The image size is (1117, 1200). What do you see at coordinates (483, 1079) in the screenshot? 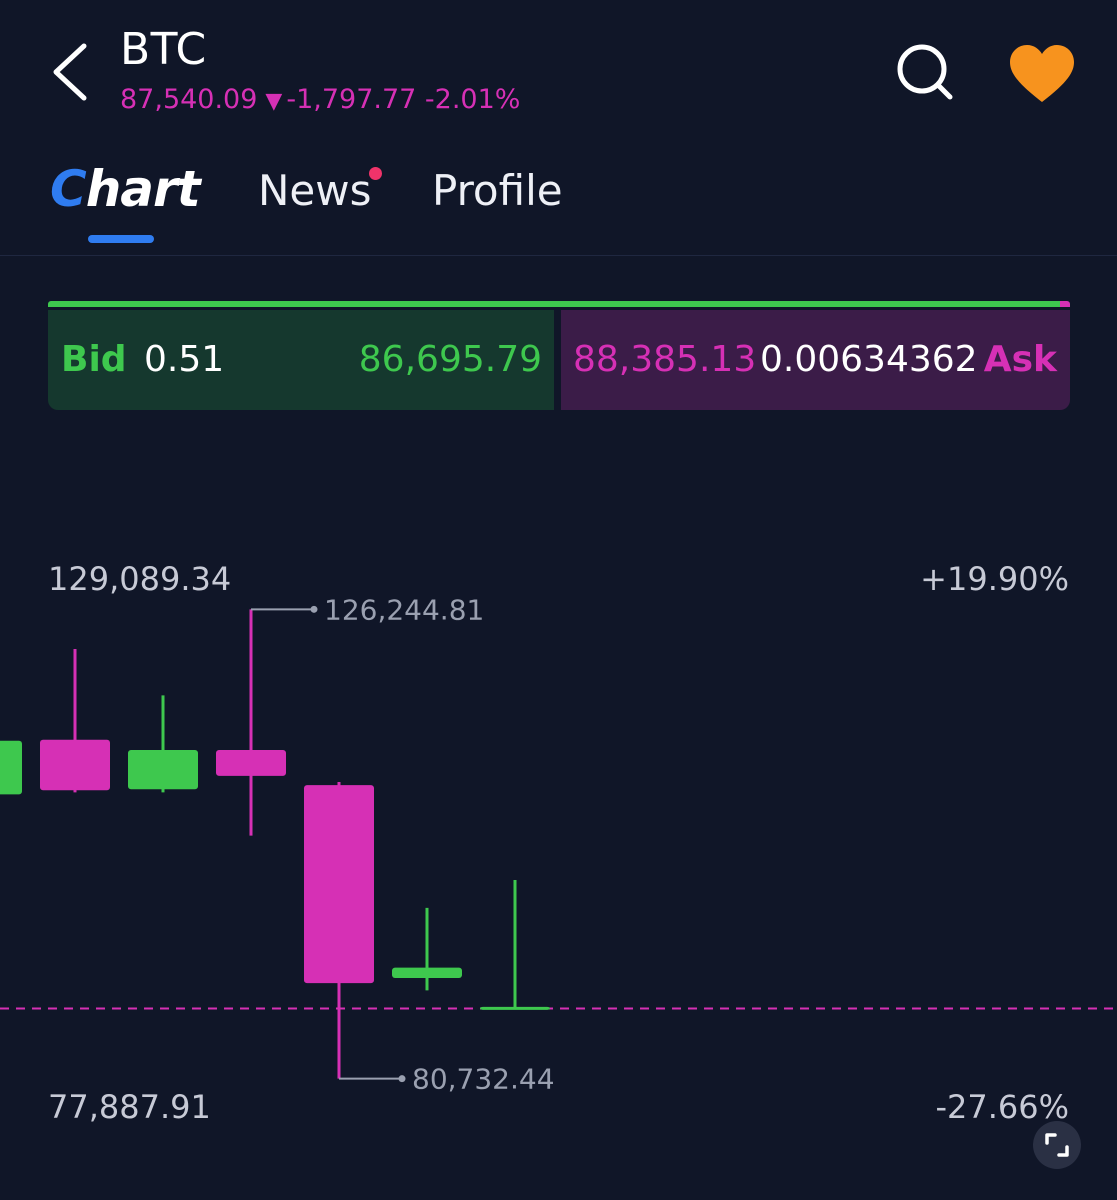
I see `low-marker-label: 80,732.44` at bounding box center [483, 1079].